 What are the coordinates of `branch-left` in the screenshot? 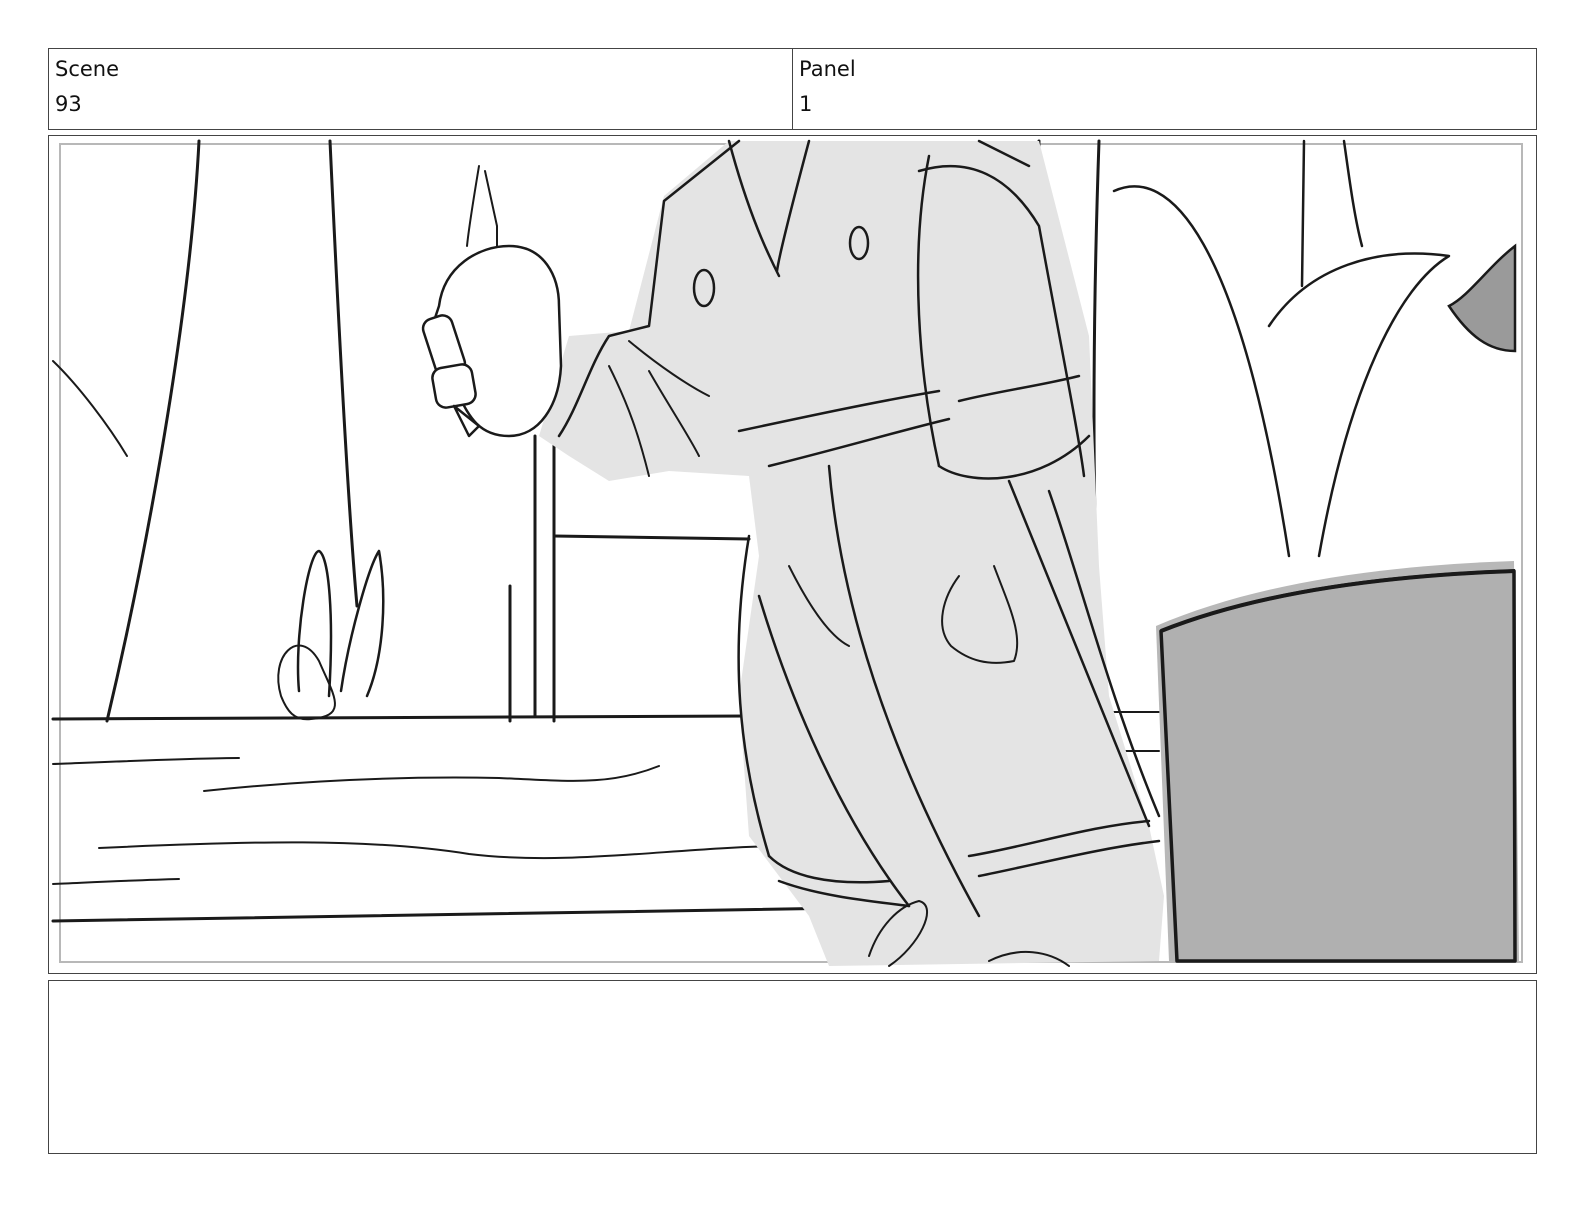 It's located at (90, 408).